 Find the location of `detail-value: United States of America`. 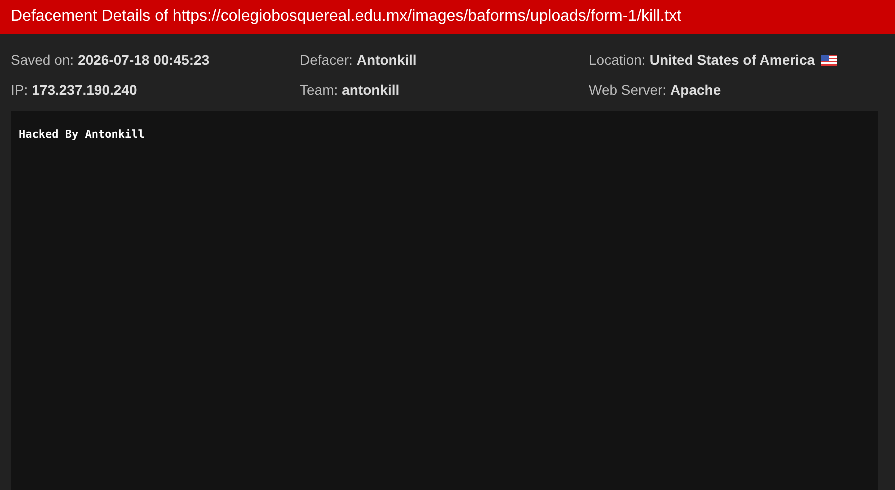

detail-value: United States of America is located at coordinates (733, 60).